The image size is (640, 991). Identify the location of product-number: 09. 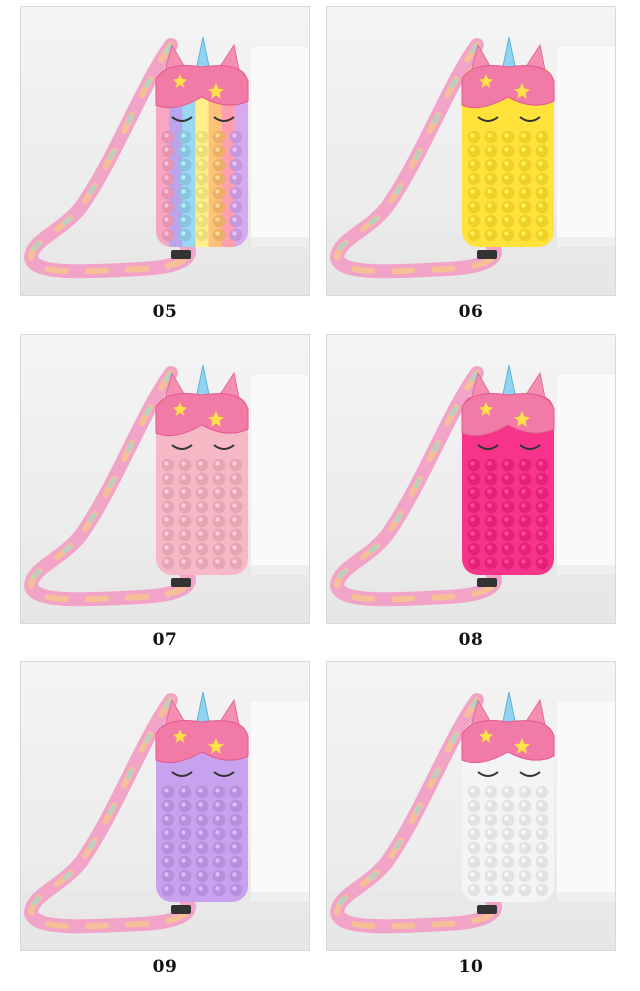
(165, 967).